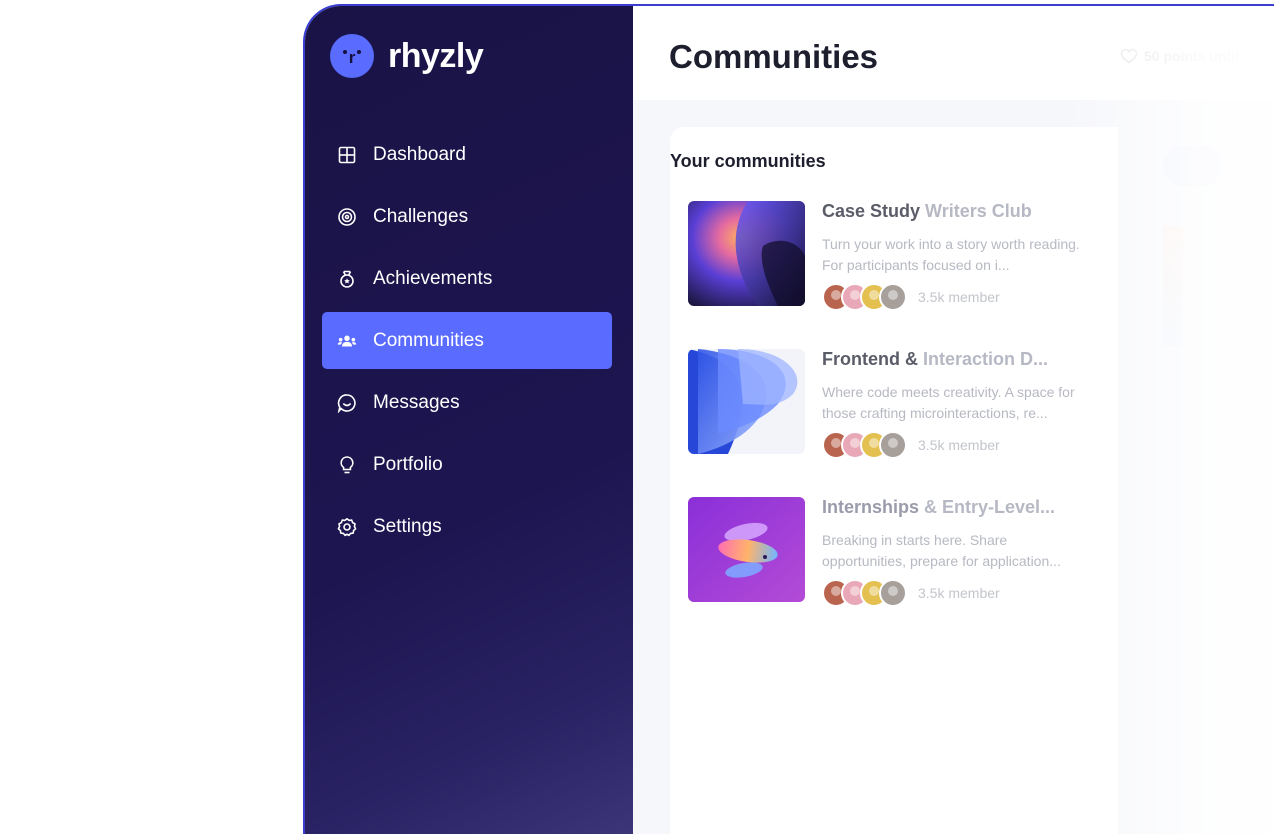 This screenshot has height=834, width=1274. What do you see at coordinates (1173, 286) in the screenshot?
I see `faded-panel` at bounding box center [1173, 286].